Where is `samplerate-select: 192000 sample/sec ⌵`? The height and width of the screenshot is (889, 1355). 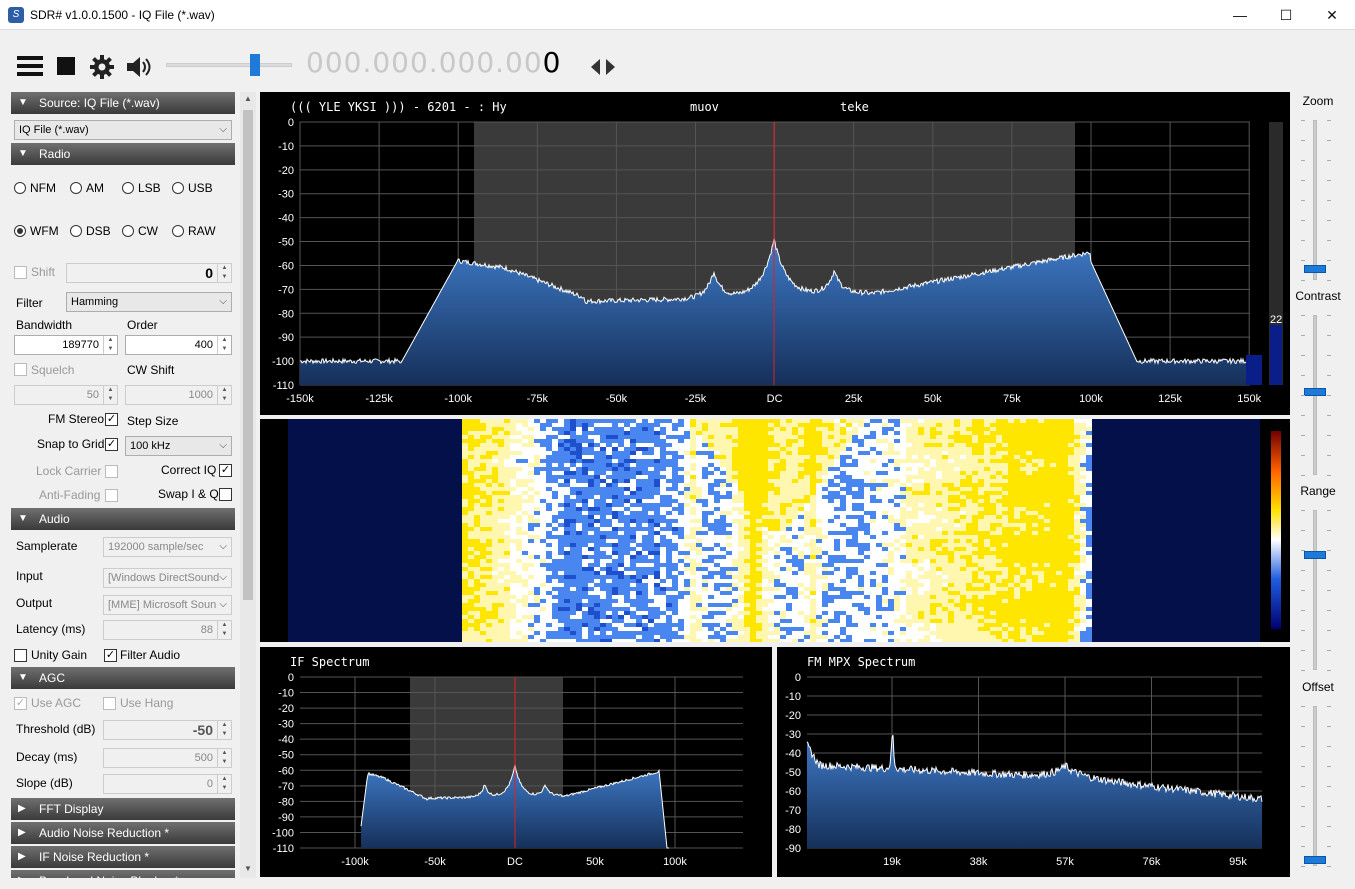 samplerate-select: 192000 sample/sec ⌵ is located at coordinates (167, 547).